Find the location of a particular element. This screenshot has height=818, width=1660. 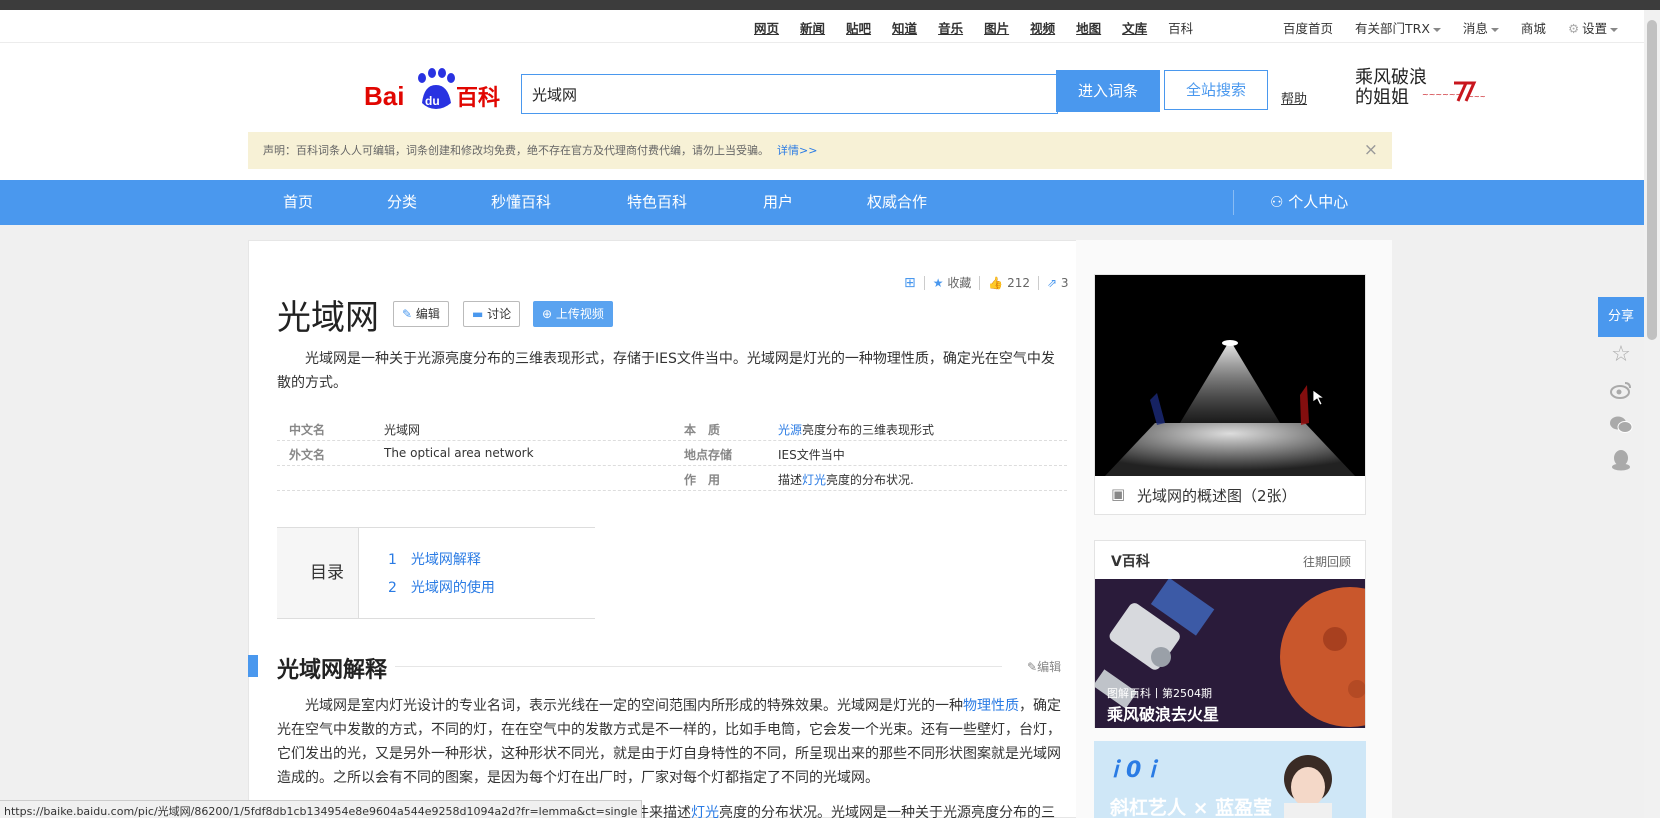

vbaike-banner: 图解百科丨第2504期 乘风破浪去火星 is located at coordinates (1230, 653).